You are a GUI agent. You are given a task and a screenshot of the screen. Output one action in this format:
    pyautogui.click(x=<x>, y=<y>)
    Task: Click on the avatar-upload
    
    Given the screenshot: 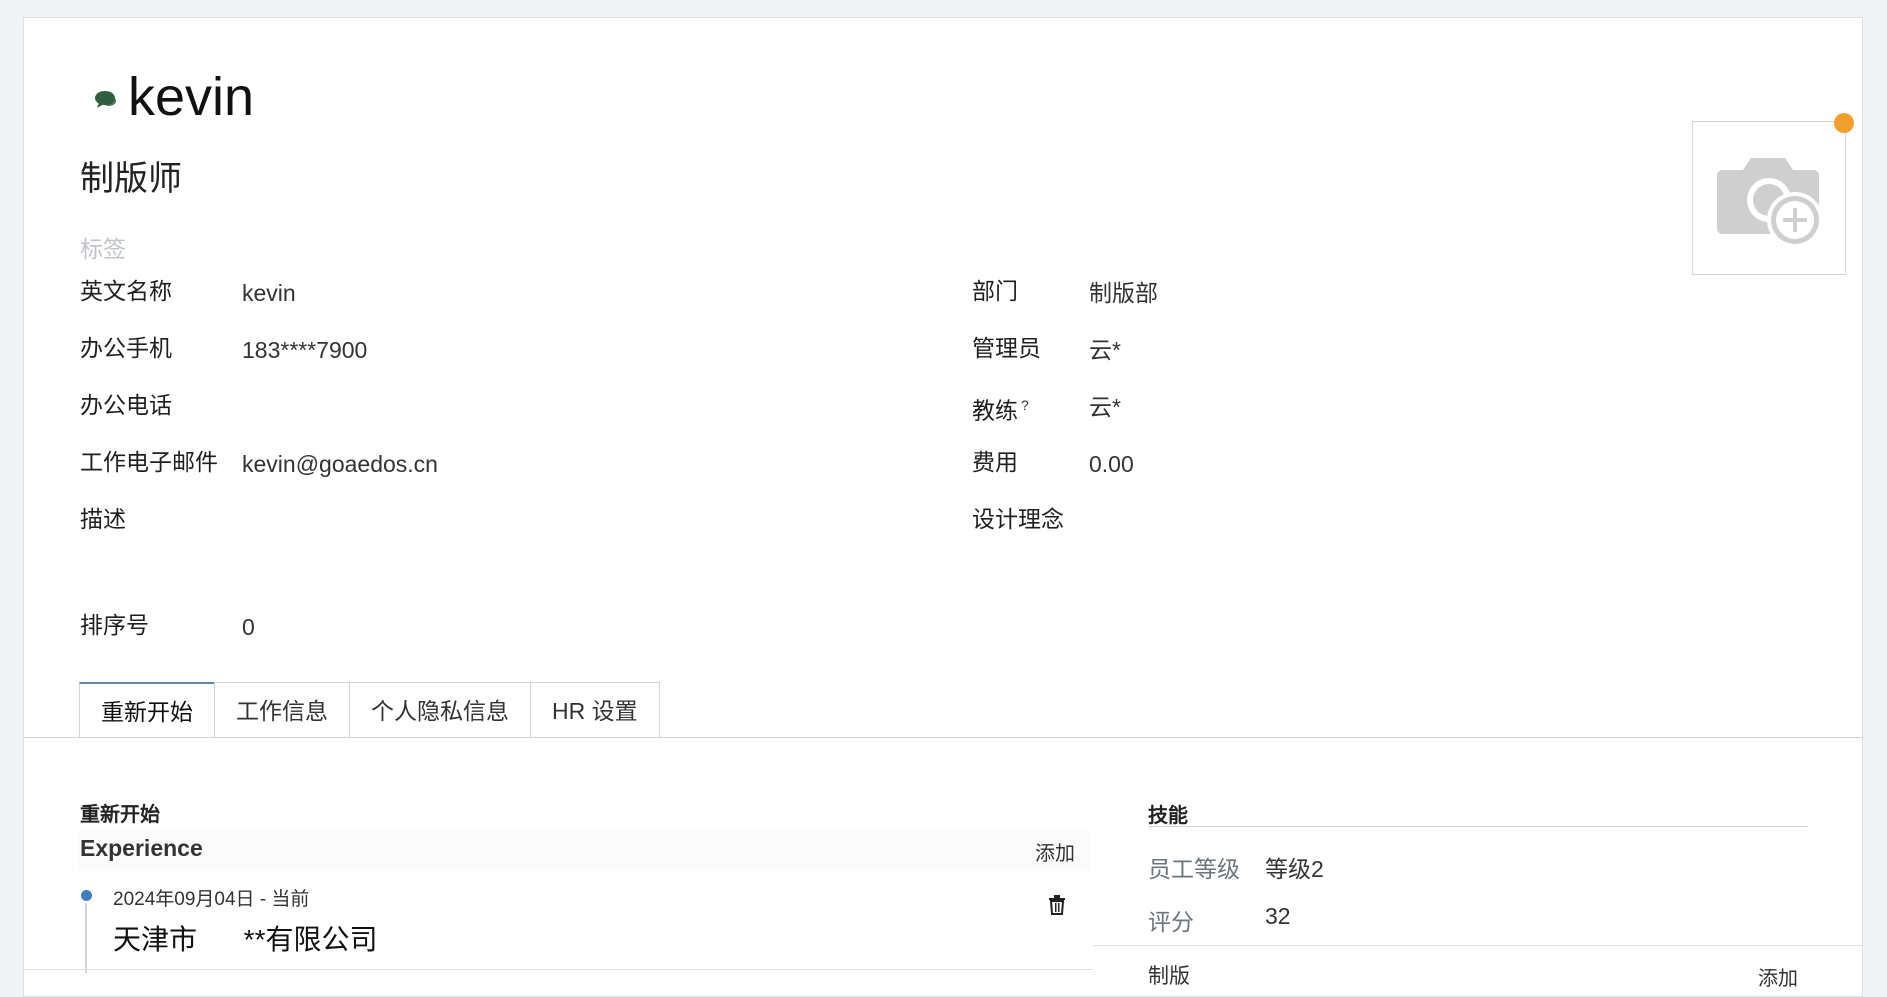 What is the action you would take?
    pyautogui.click(x=1769, y=198)
    